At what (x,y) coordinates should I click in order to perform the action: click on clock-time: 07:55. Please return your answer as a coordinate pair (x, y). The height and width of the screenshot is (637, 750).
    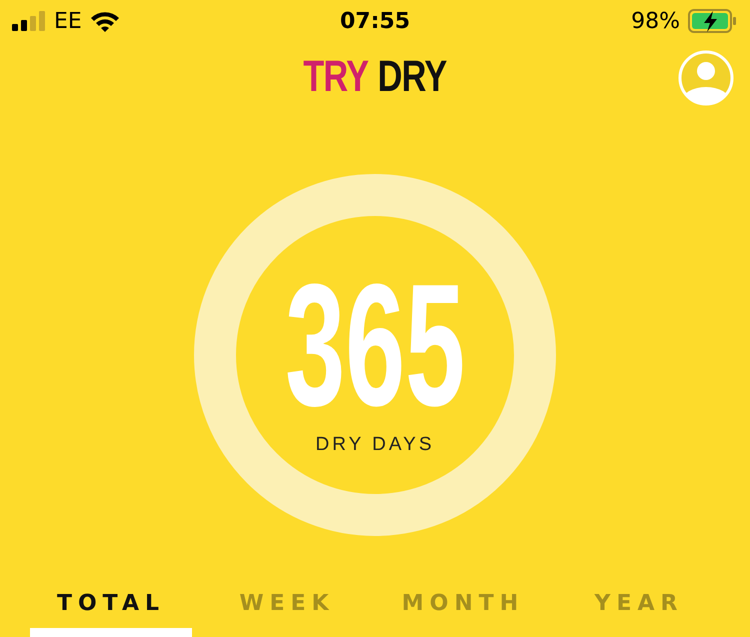
    Looking at the image, I should click on (375, 21).